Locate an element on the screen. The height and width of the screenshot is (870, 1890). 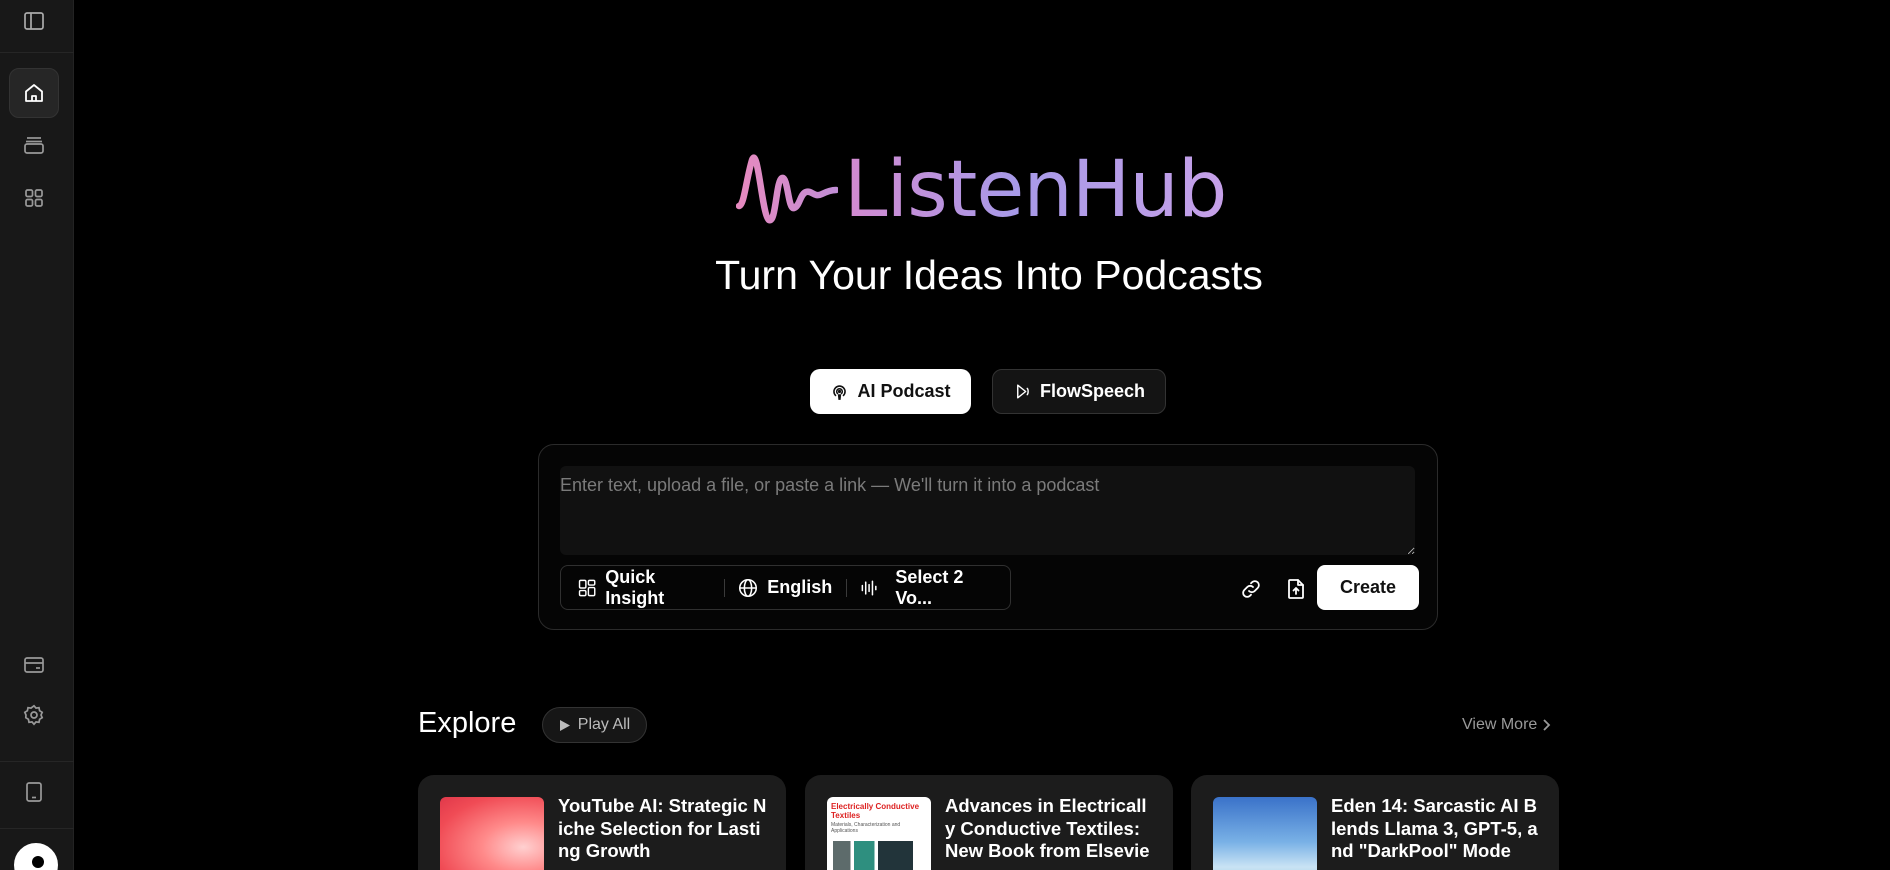
stack-icon is located at coordinates (34, 145).